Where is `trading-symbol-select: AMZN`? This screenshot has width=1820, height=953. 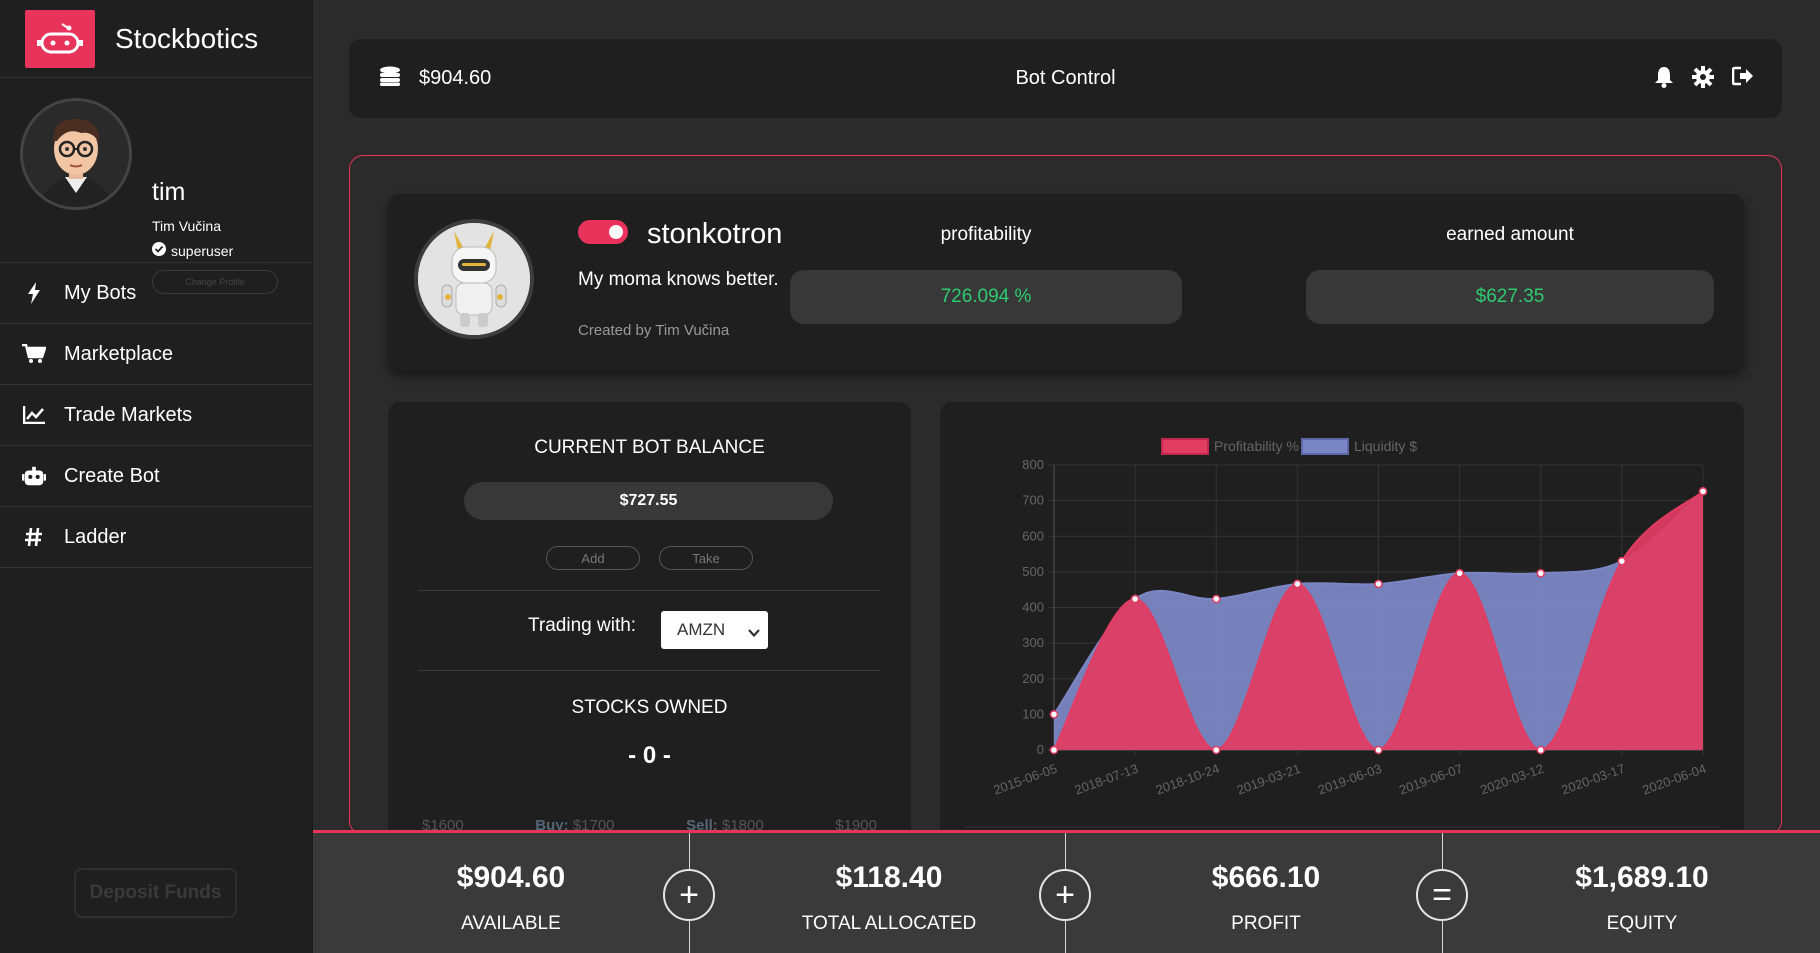
trading-symbol-select: AMZN is located at coordinates (714, 630).